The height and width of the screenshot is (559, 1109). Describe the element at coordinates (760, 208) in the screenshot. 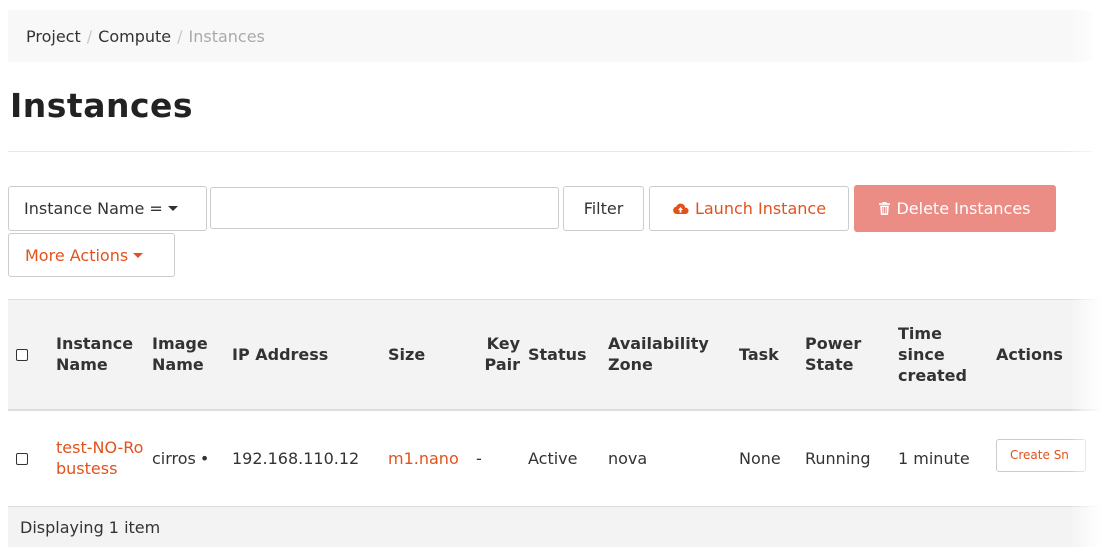

I see `launch-instance-label: Launch Instance` at that location.